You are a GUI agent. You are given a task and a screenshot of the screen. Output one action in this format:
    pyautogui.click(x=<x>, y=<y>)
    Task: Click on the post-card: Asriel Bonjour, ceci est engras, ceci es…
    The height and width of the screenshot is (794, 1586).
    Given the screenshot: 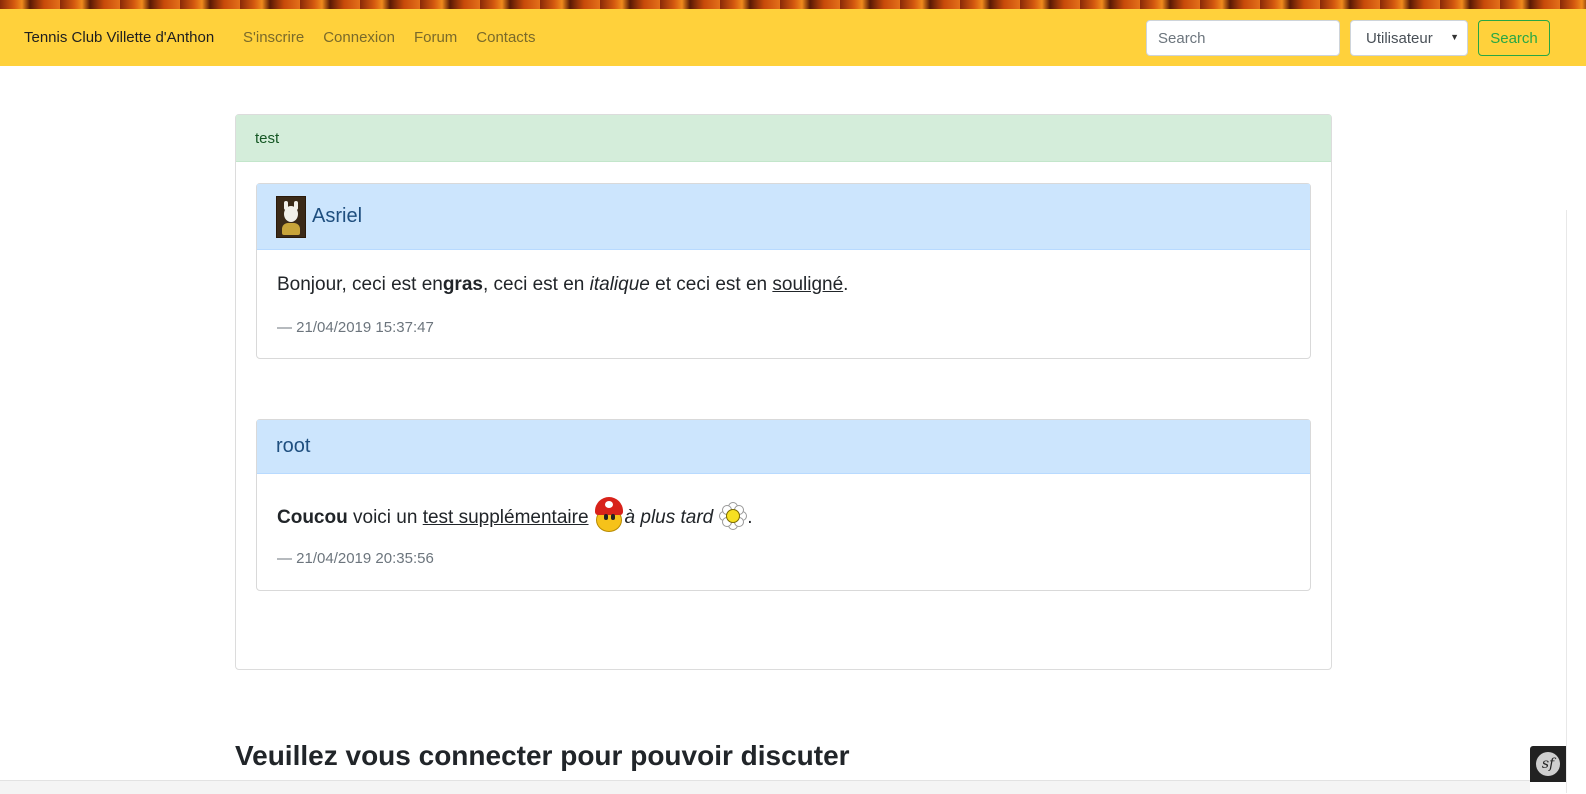 What is the action you would take?
    pyautogui.click(x=783, y=271)
    